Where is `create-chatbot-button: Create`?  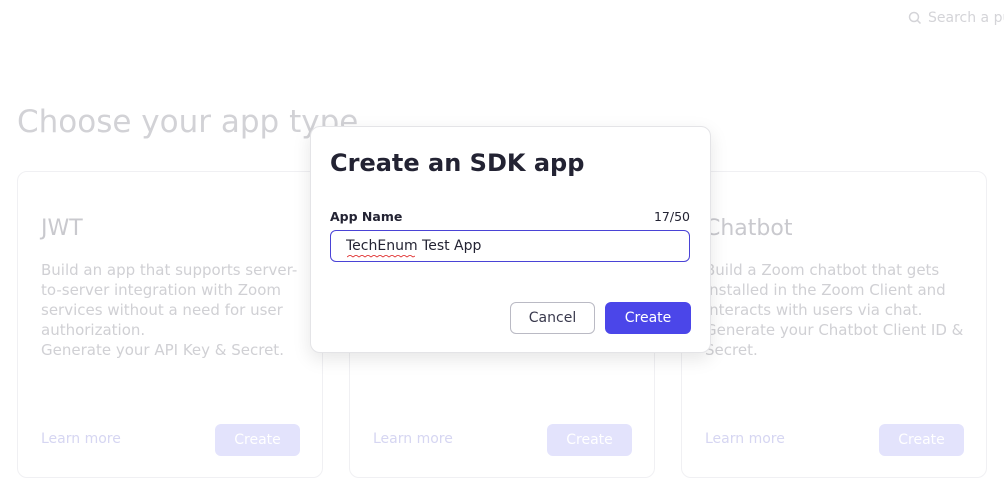 create-chatbot-button: Create is located at coordinates (921, 440).